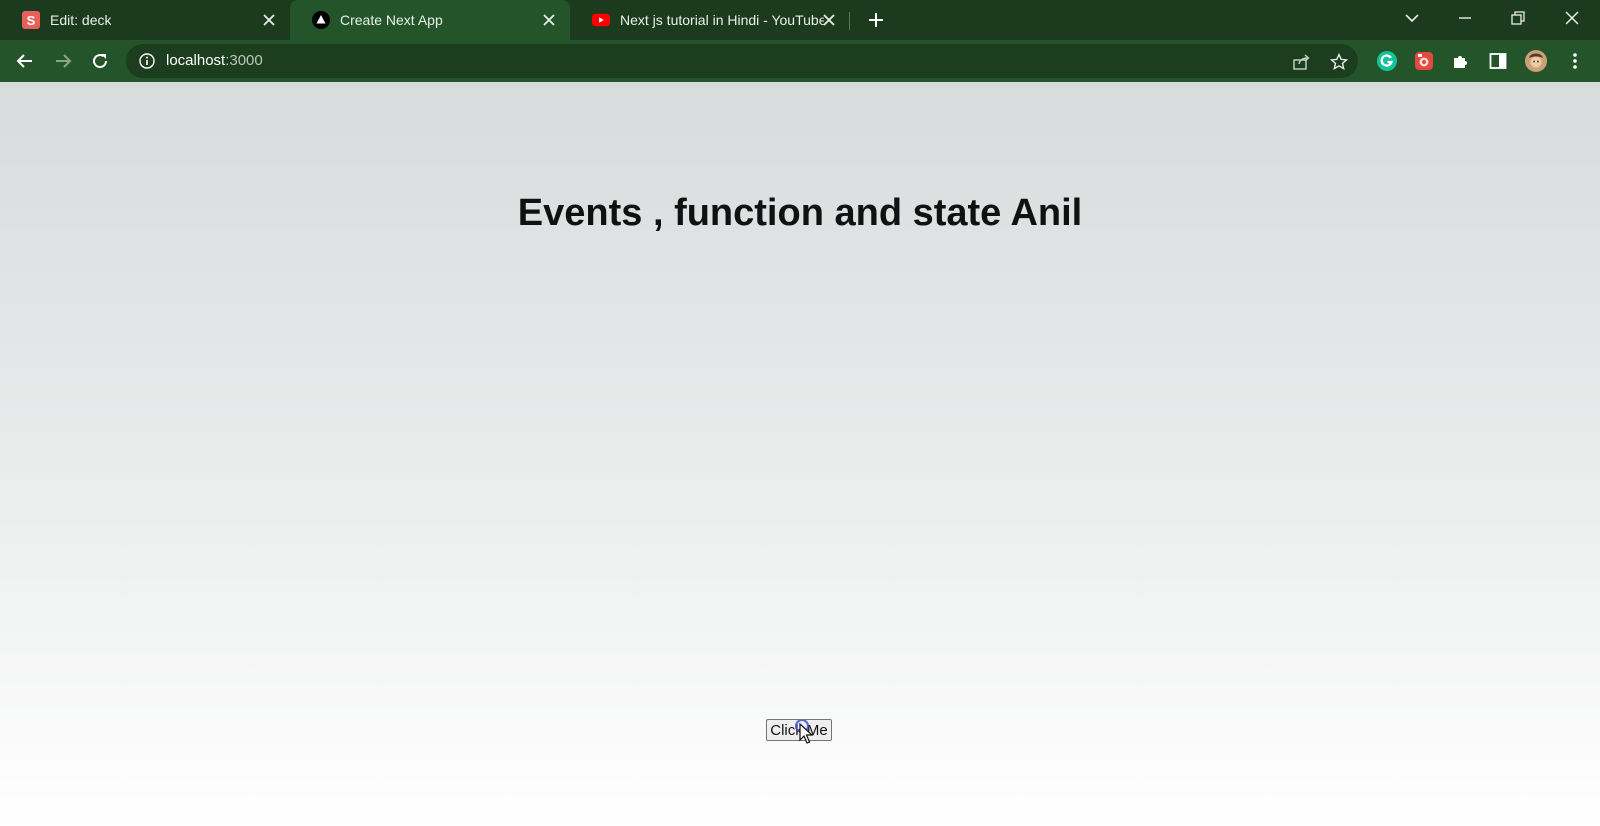 The height and width of the screenshot is (826, 1600). Describe the element at coordinates (1498, 61) in the screenshot. I see `side-panel-icon` at that location.